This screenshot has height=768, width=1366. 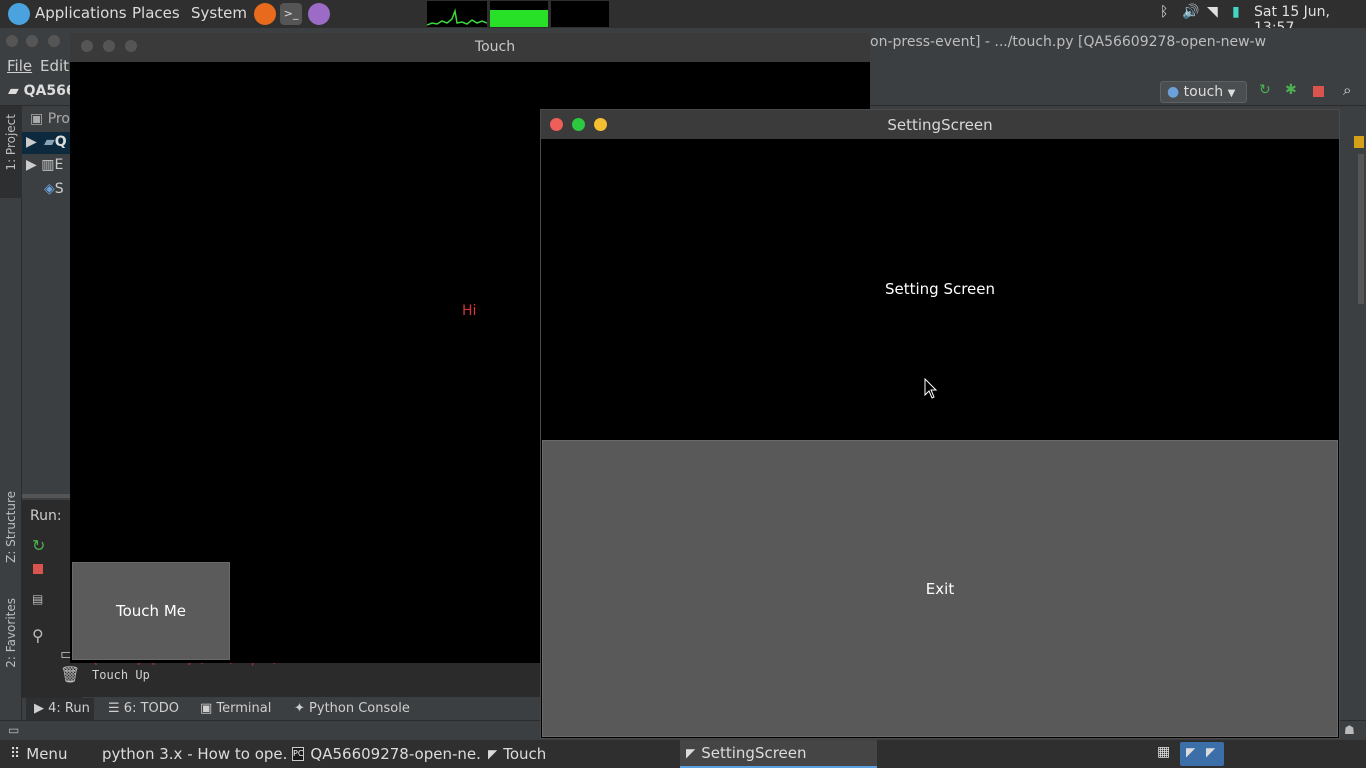 I want to click on setting-window-title: SettingScreen, so click(x=940, y=125).